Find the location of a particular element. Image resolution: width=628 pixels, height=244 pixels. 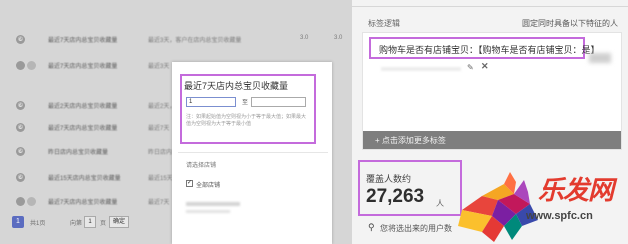

coverage-count: 27,263 is located at coordinates (395, 196).